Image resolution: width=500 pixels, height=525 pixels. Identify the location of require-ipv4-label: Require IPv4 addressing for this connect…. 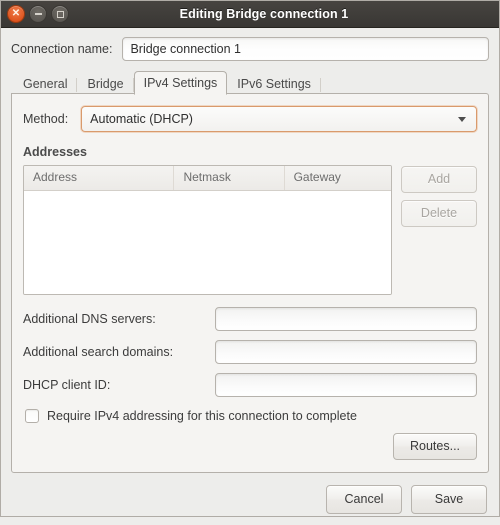
(202, 416).